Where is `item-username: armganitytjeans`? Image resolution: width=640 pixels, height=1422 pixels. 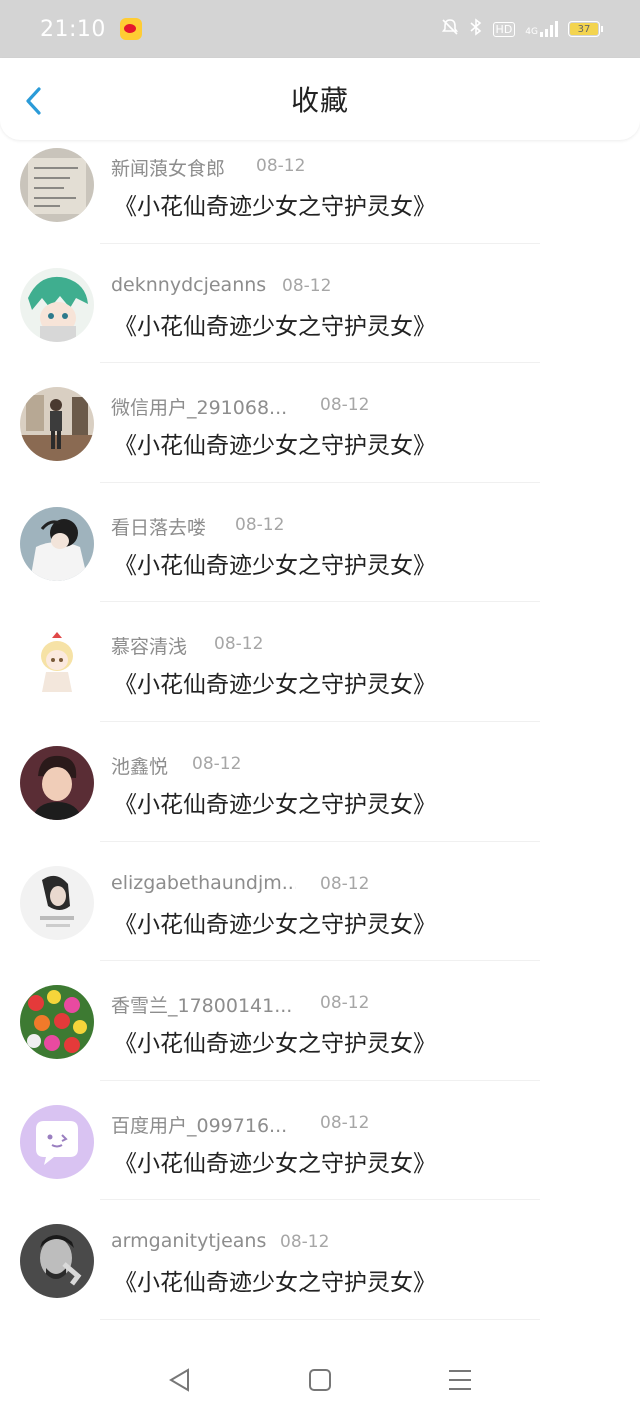 item-username: armganitytjeans is located at coordinates (189, 1241).